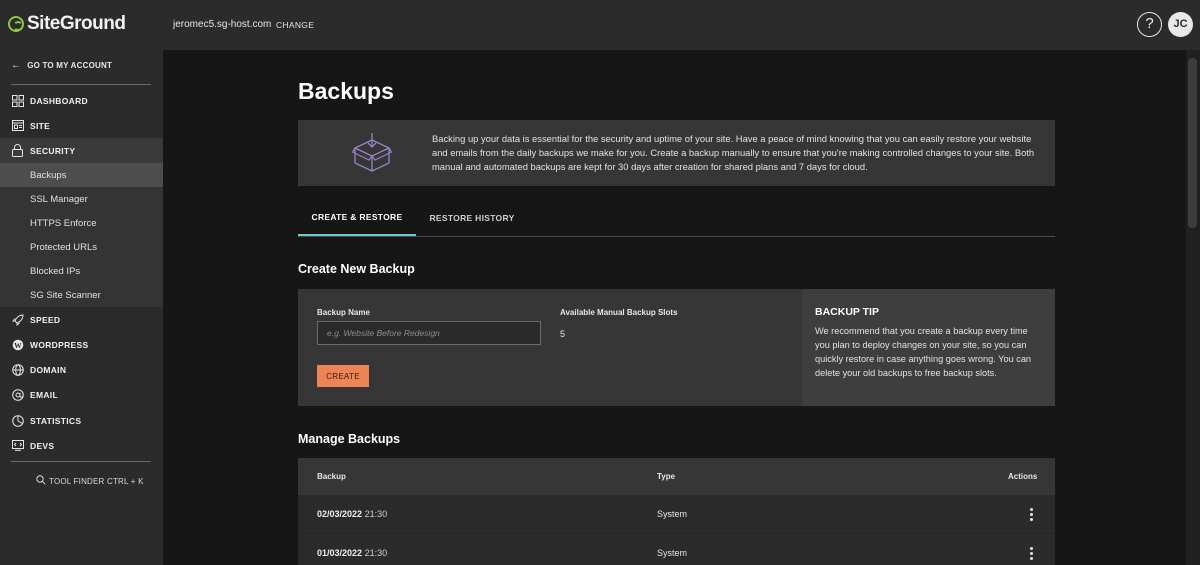 Image resolution: width=1200 pixels, height=565 pixels. What do you see at coordinates (42, 445) in the screenshot?
I see `sidebar-item-label: DEVS` at bounding box center [42, 445].